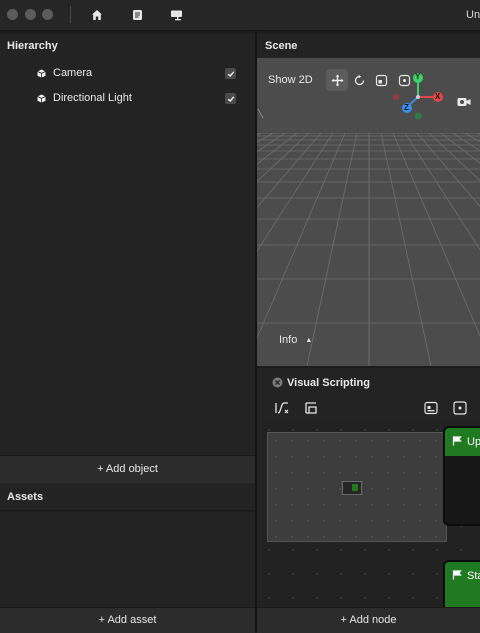  What do you see at coordinates (137, 15) in the screenshot?
I see `document-icon` at bounding box center [137, 15].